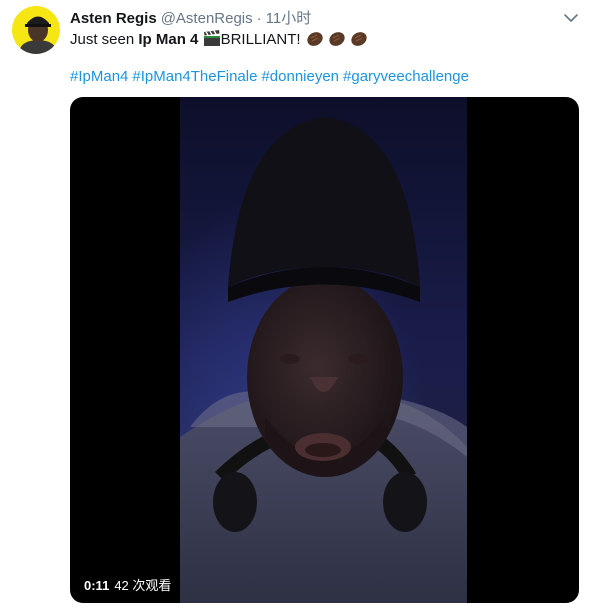 Image resolution: width=599 pixels, height=614 pixels. Describe the element at coordinates (104, 39) in the screenshot. I see `tweet-text-prefix: Just seen` at that location.